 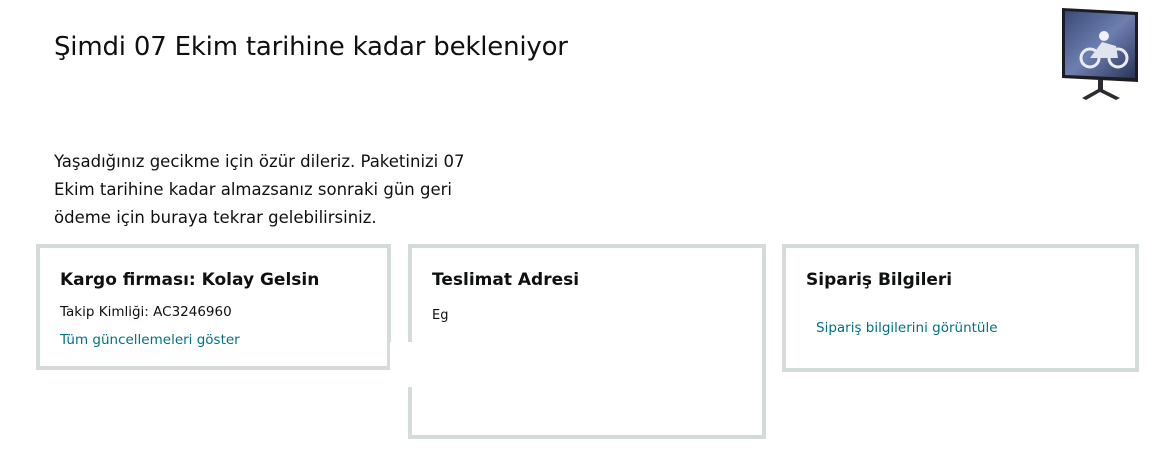 I want to click on show-all-updates-link: Tüm güncellemeleri göster, so click(x=150, y=340).